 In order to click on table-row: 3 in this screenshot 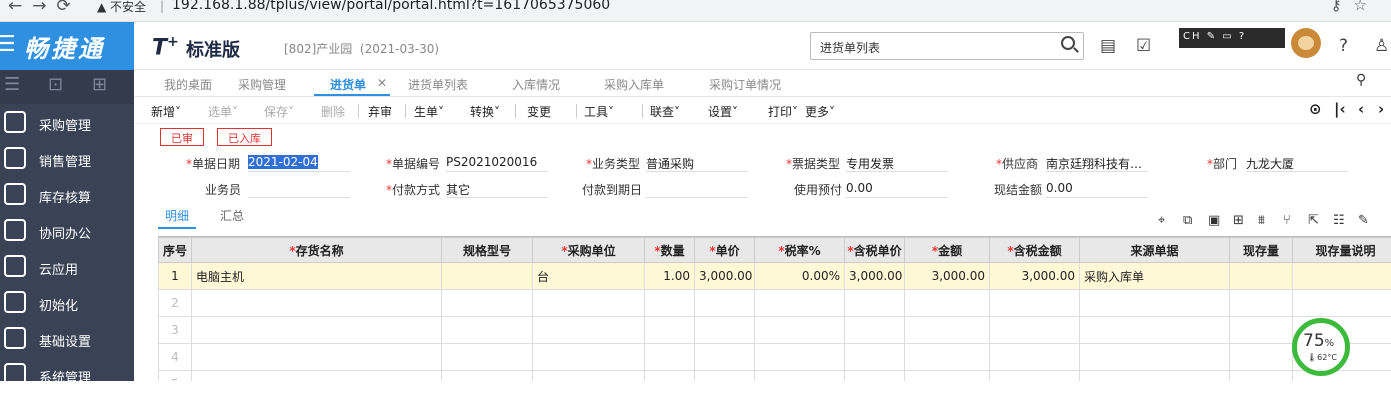, I will do `click(775, 330)`.